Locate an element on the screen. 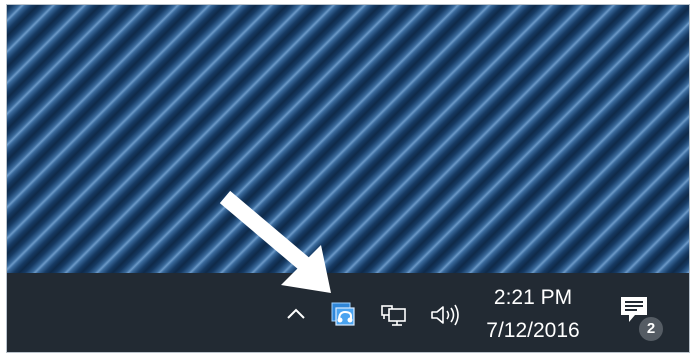  app-tray-icon is located at coordinates (343, 314).